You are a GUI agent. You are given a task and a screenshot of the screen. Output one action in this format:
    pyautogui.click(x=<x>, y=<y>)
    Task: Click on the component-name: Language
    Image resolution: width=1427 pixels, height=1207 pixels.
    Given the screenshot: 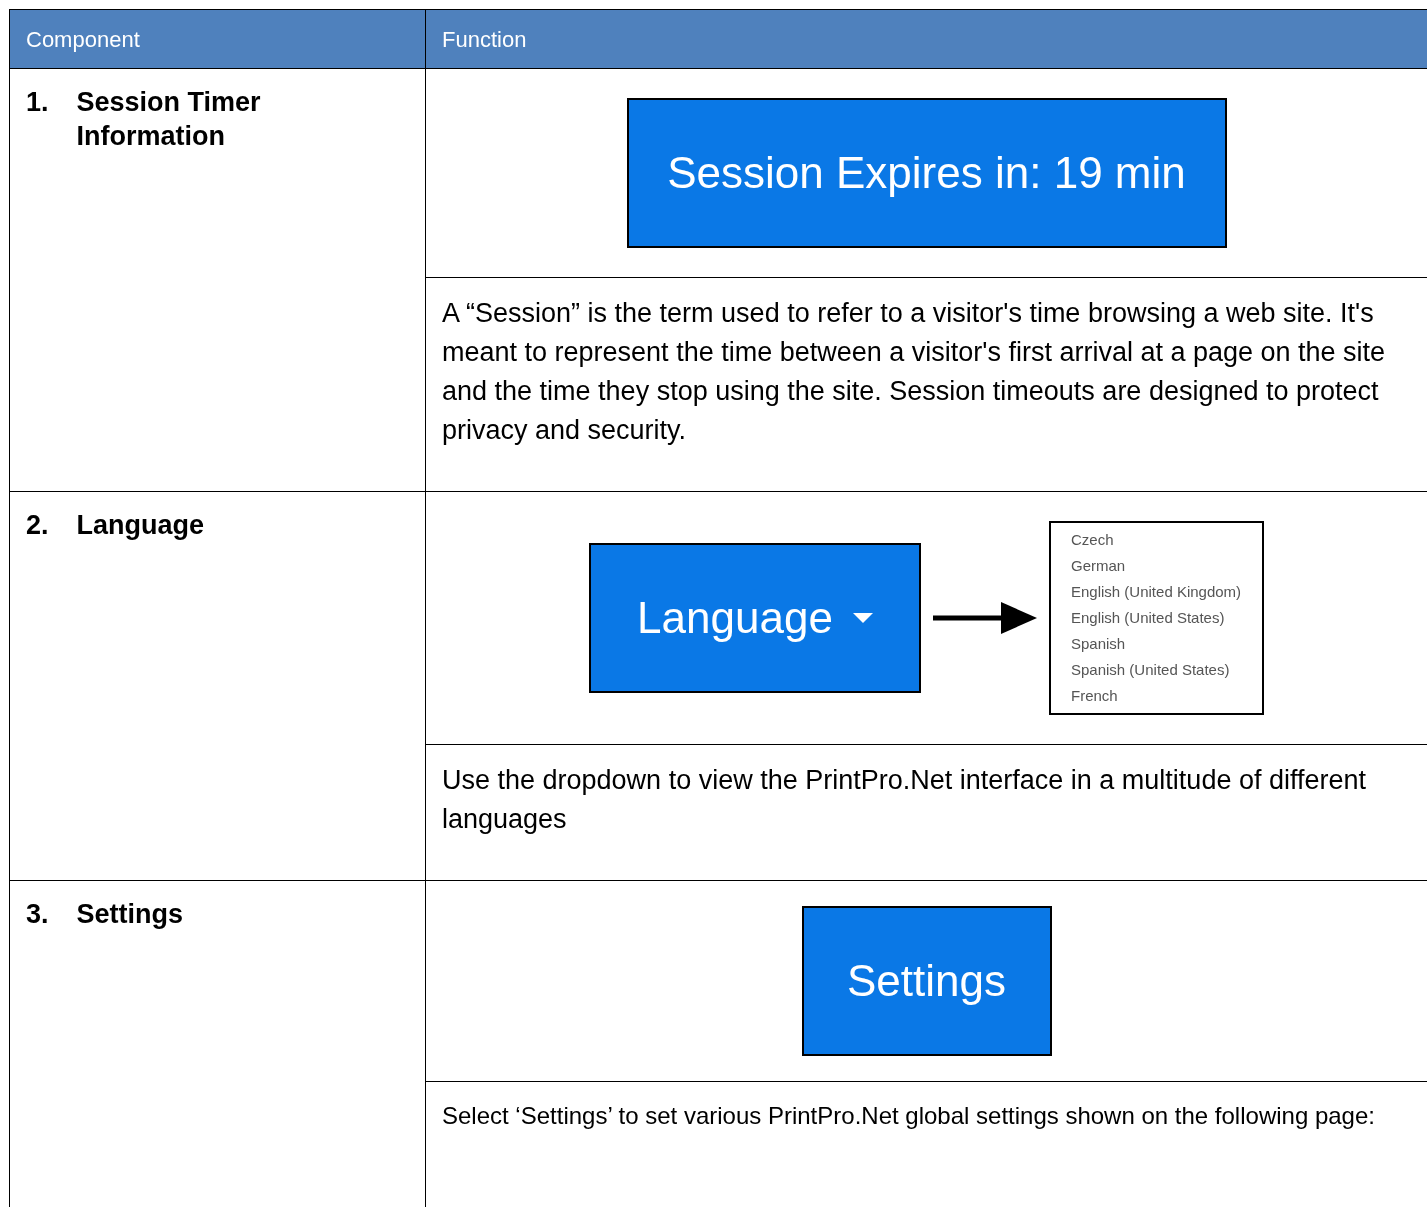 What is the action you would take?
    pyautogui.click(x=141, y=525)
    